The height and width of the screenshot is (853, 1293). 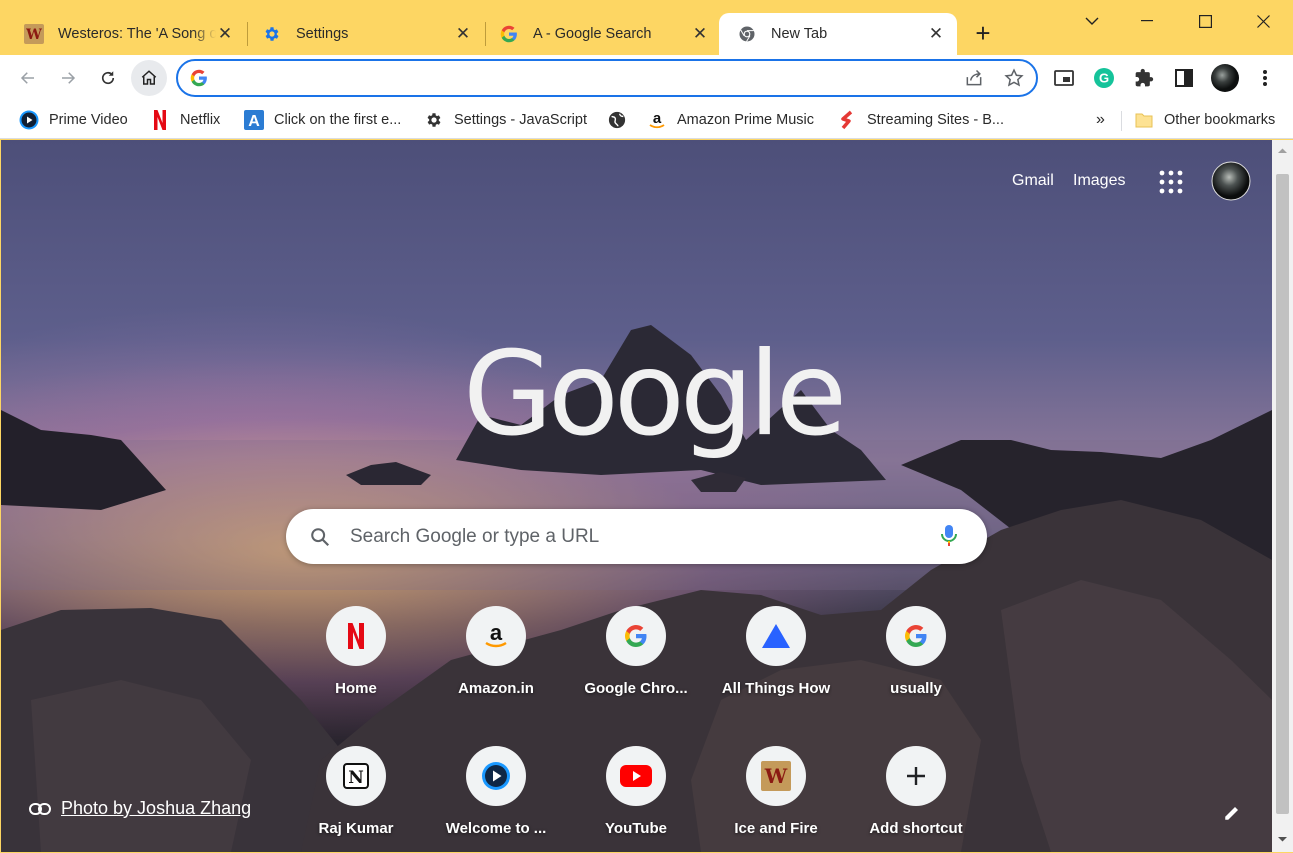 I want to click on scroll-up-icon, so click(x=1282, y=151).